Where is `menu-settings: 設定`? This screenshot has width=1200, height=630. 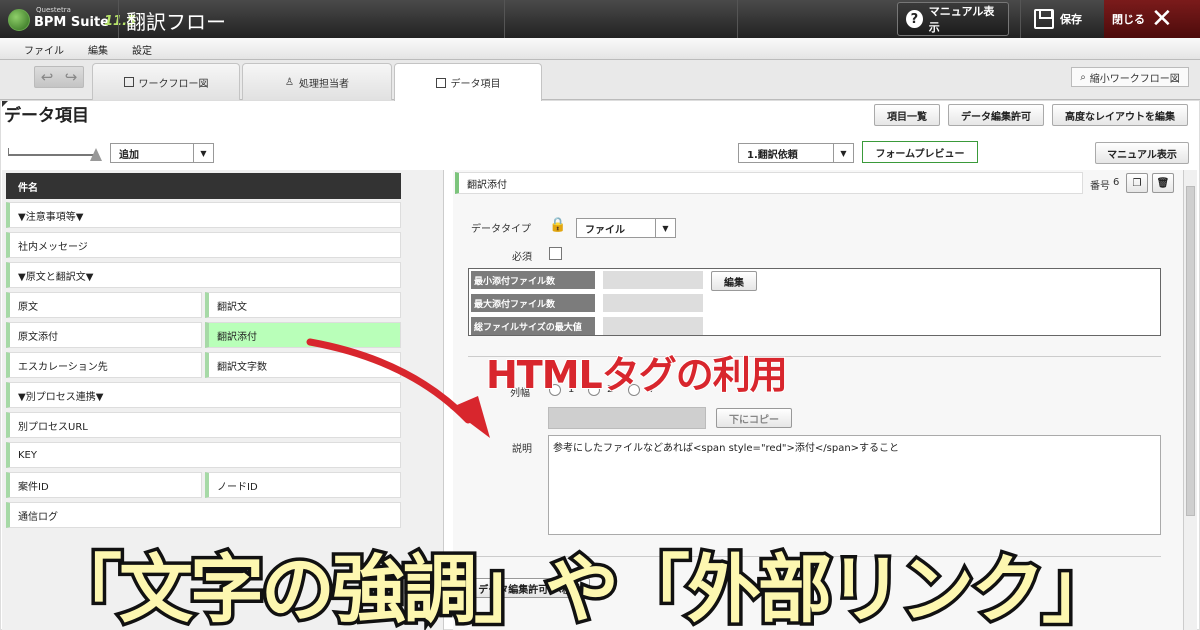
menu-settings: 設定 is located at coordinates (142, 49).